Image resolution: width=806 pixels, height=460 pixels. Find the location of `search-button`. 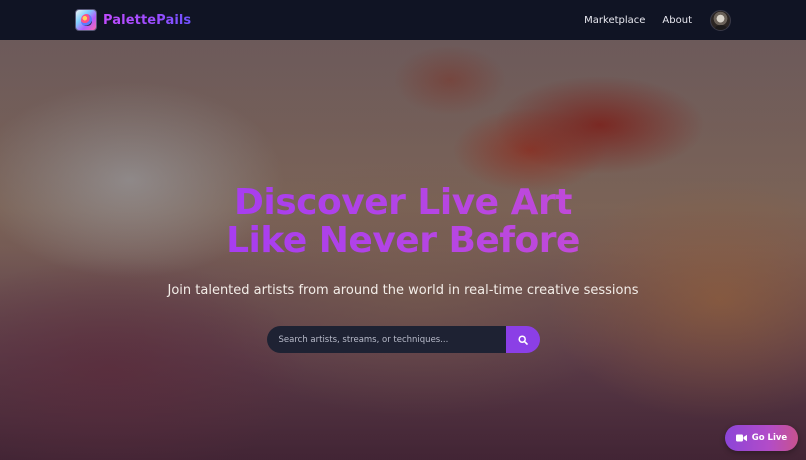

search-button is located at coordinates (522, 339).